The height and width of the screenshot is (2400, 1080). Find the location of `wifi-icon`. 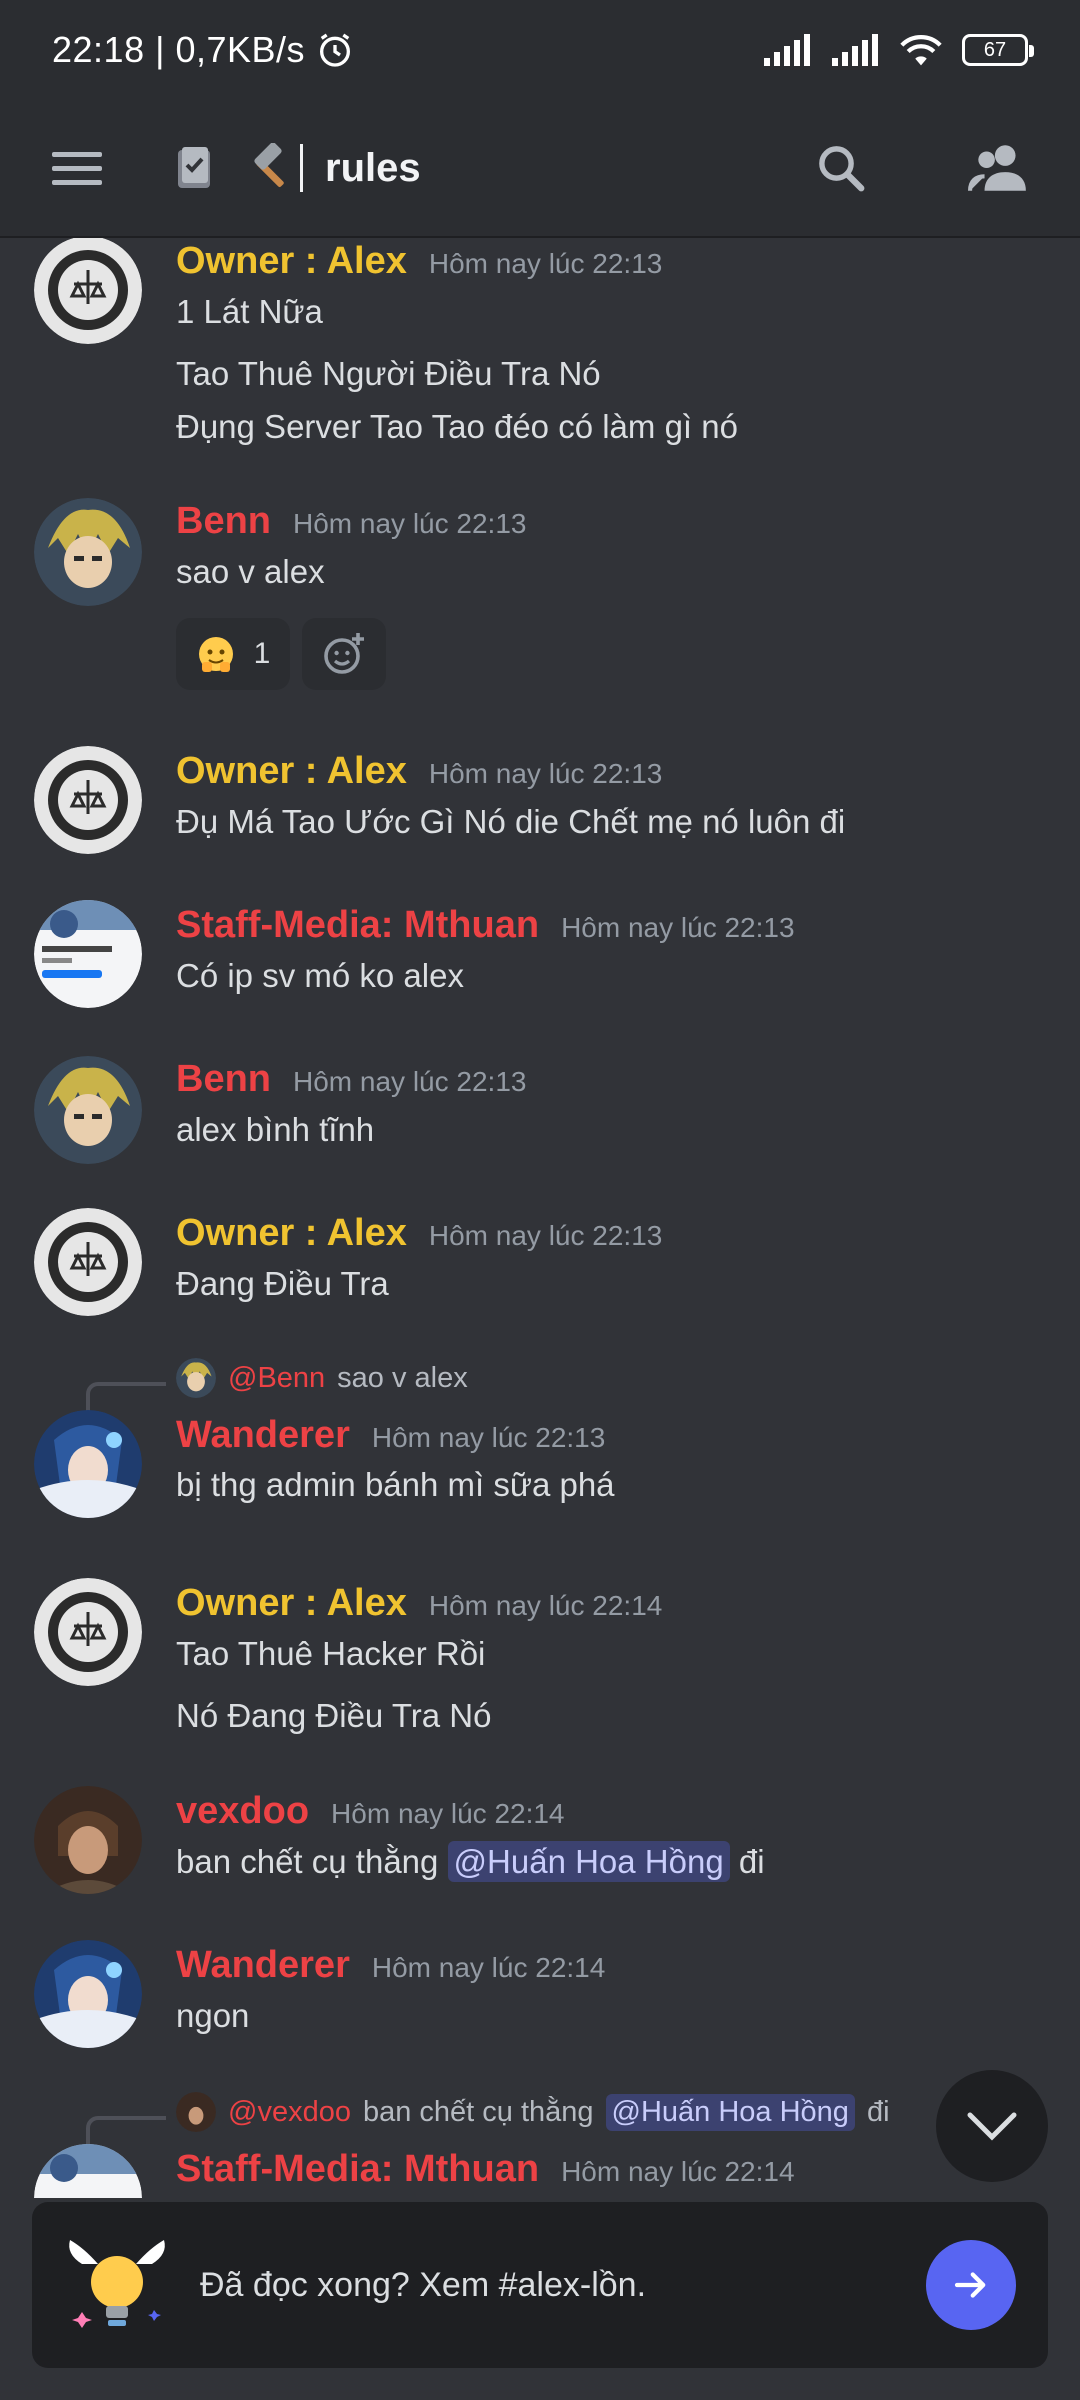

wifi-icon is located at coordinates (921, 50).